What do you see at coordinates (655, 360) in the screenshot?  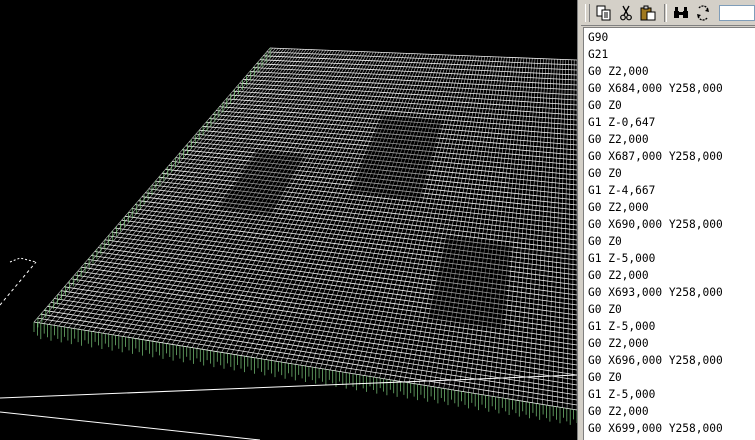 I see `gcode-line: G0 X696,000 Y258,000` at bounding box center [655, 360].